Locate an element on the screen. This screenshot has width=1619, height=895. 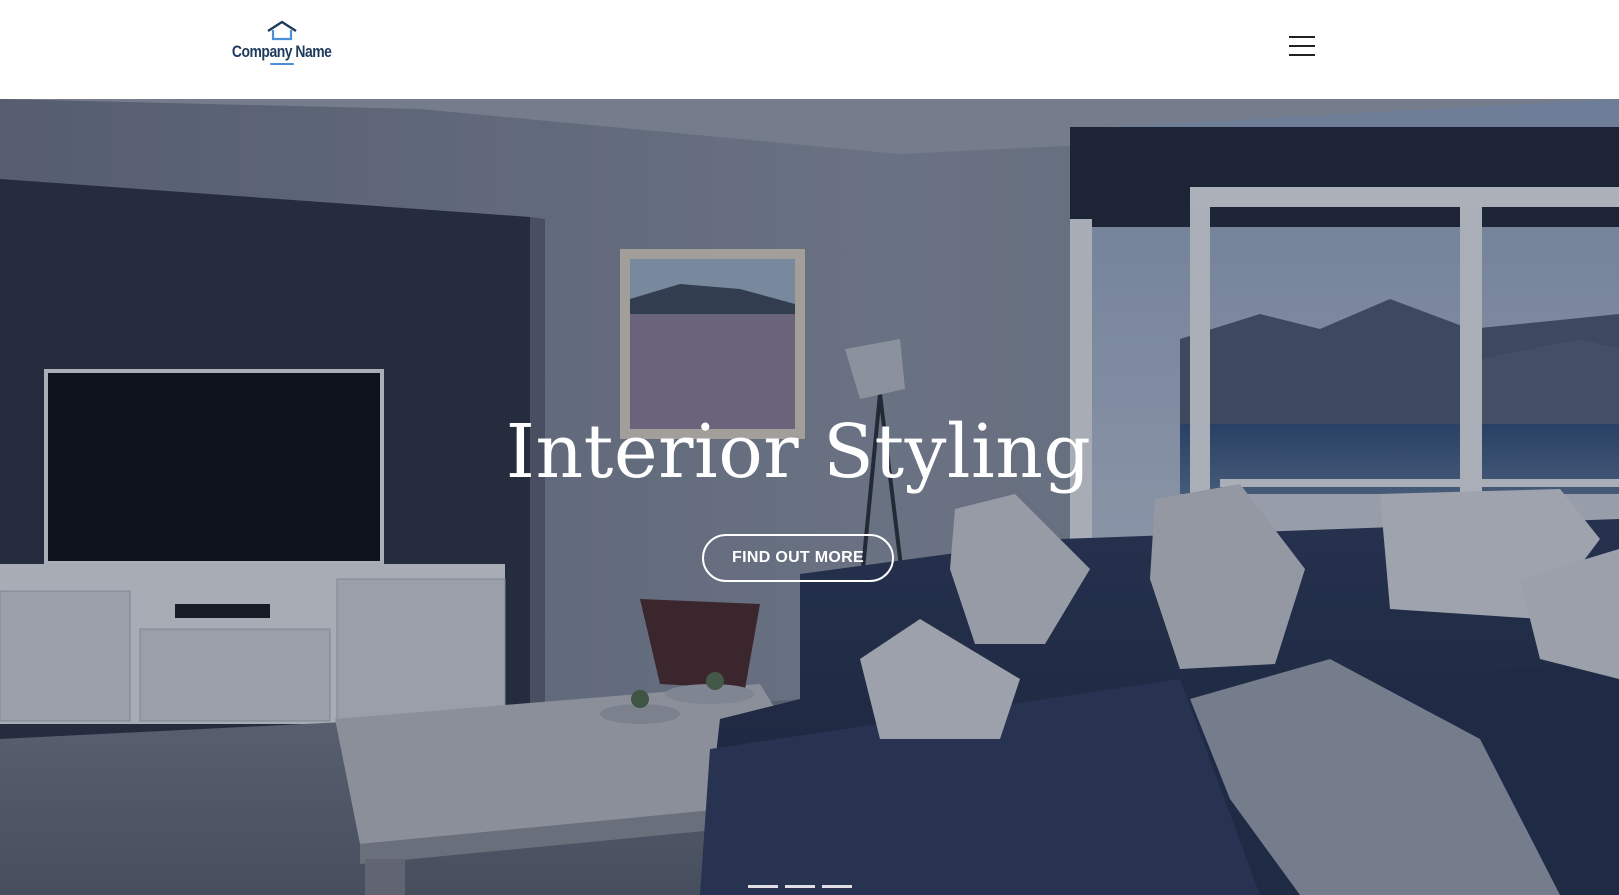
hero-title: Interior Styling is located at coordinates (798, 452).